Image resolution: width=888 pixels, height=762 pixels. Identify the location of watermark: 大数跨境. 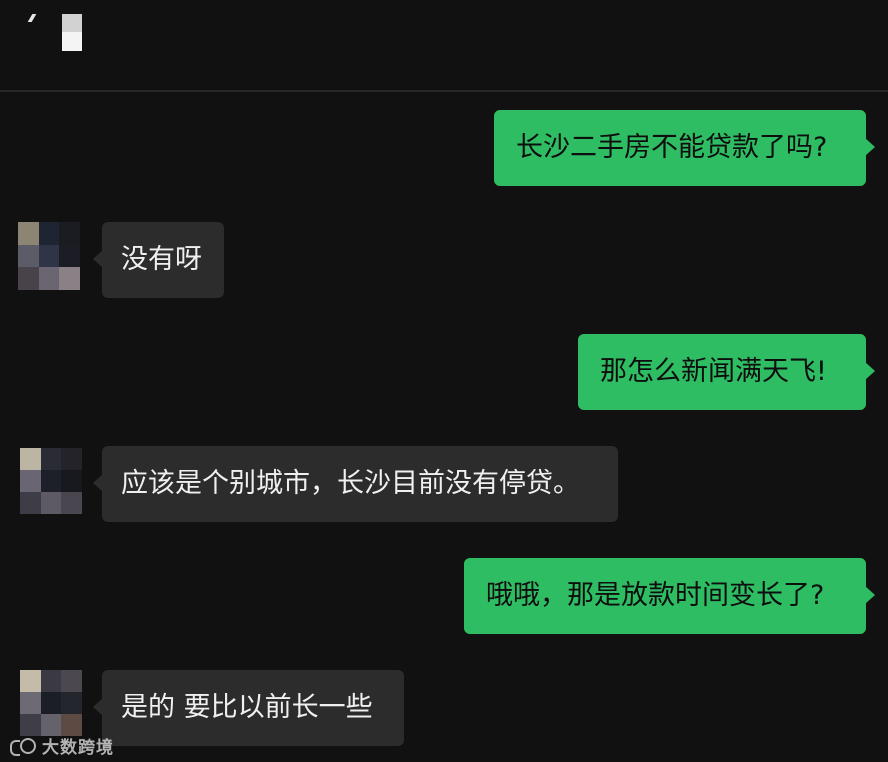
(61, 745).